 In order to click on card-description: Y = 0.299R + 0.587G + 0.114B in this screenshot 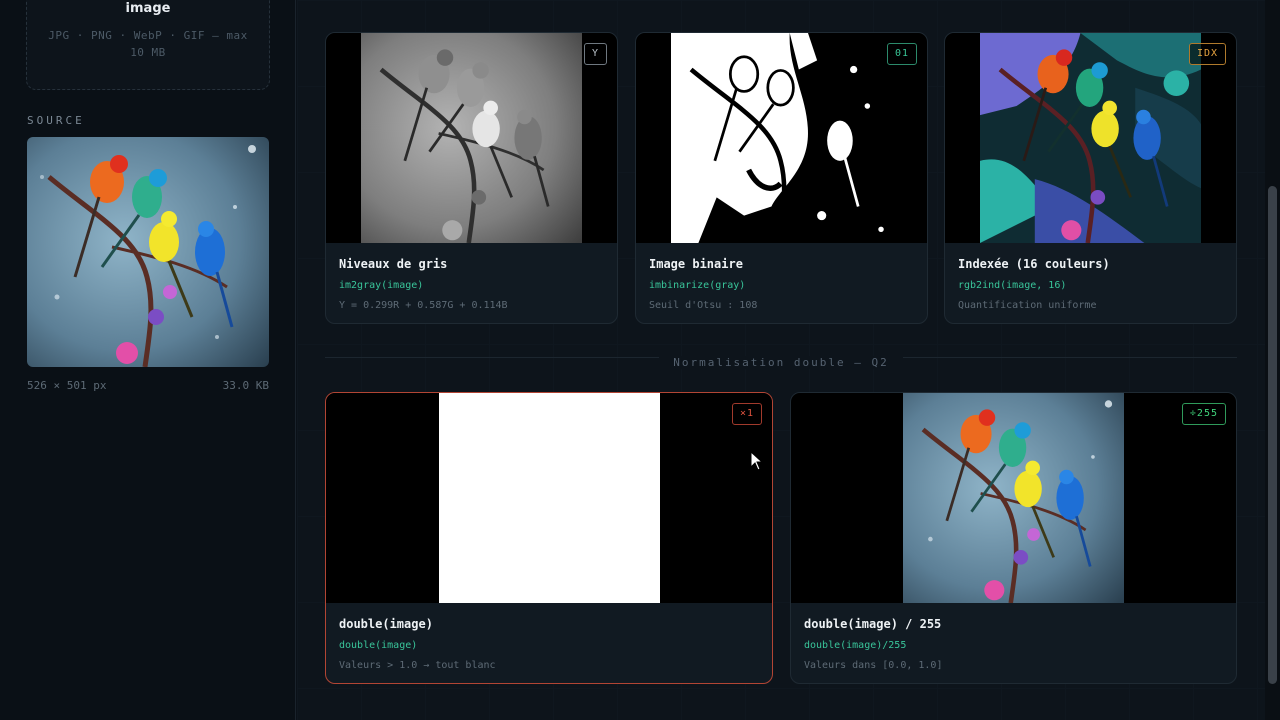, I will do `click(423, 305)`.